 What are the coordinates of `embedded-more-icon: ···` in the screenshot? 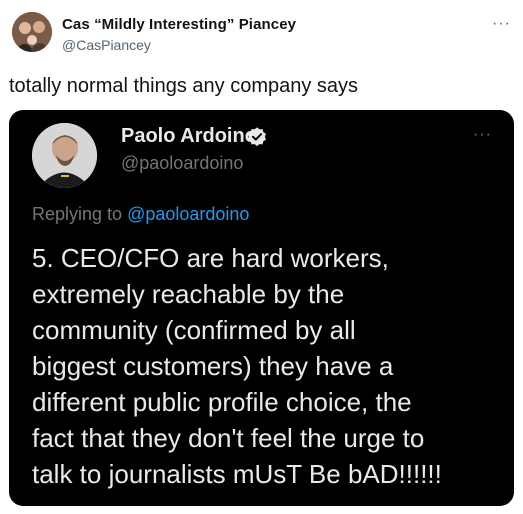 It's located at (482, 134).